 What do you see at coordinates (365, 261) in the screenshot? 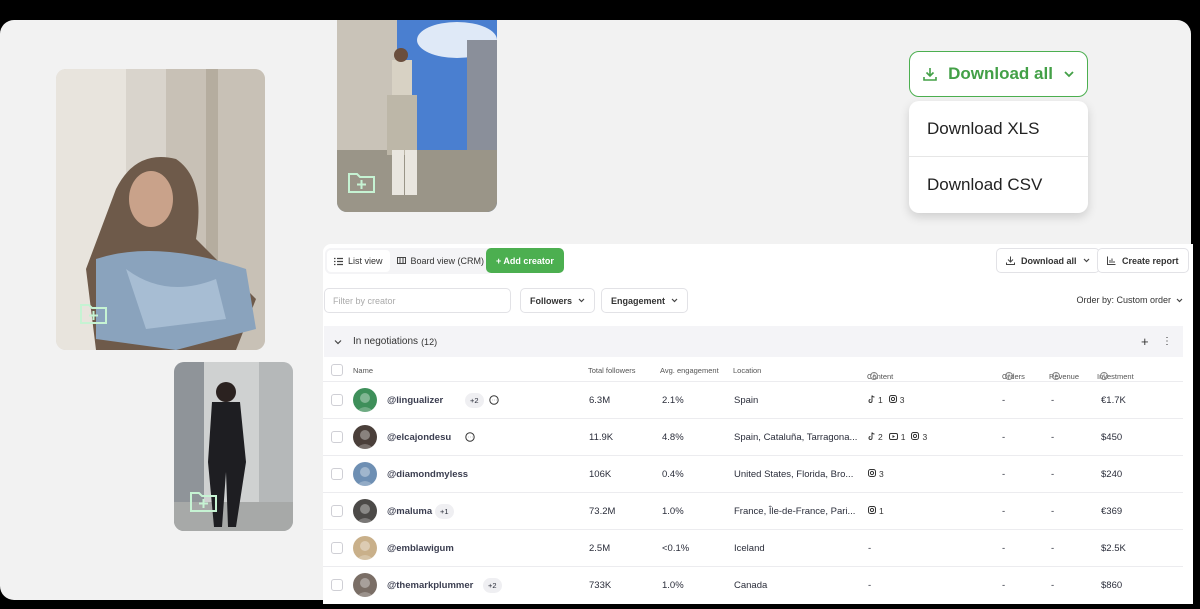
I see `tab-list-view-label: List view` at bounding box center [365, 261].